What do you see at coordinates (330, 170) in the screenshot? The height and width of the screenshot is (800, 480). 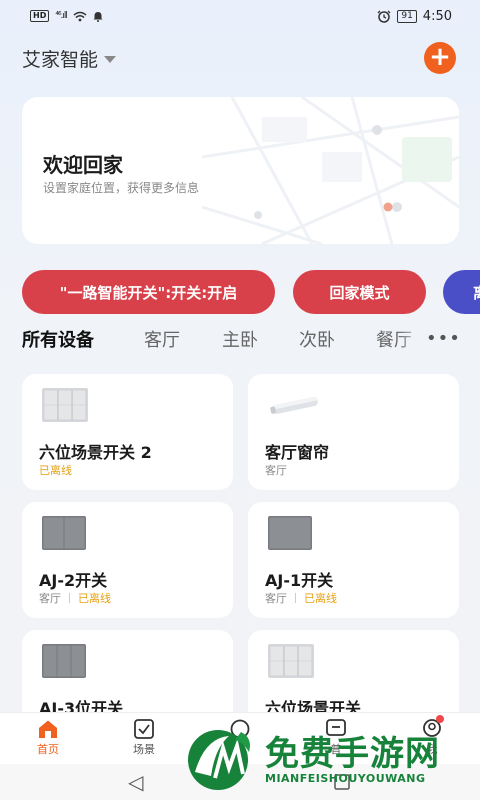 I see `map-illustration` at bounding box center [330, 170].